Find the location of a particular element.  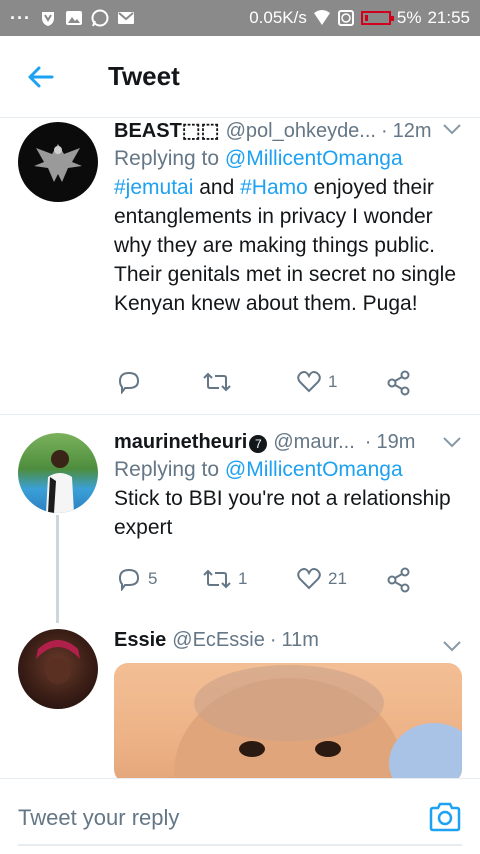

app-header: Tweet is located at coordinates (240, 77).